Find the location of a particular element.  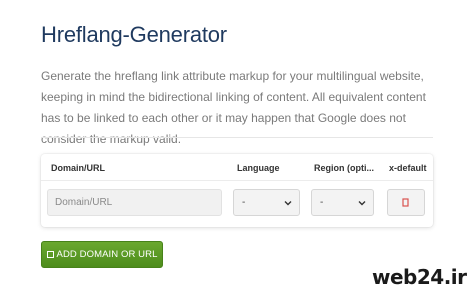

column-header-xdefault: x-default is located at coordinates (408, 168).